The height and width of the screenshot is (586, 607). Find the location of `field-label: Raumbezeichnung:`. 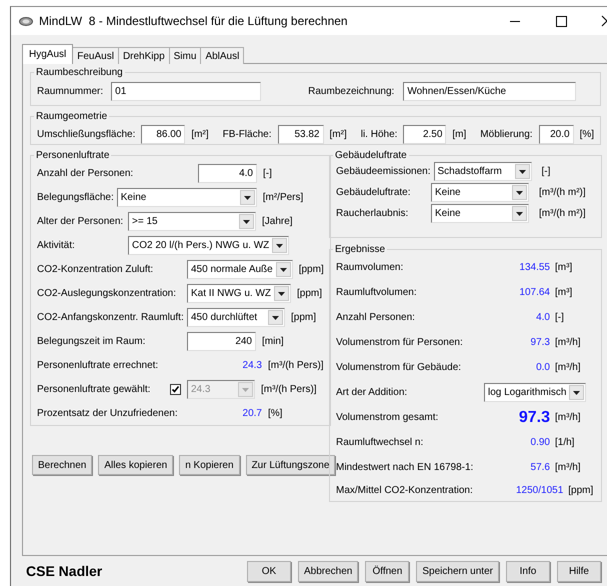

field-label: Raumbezeichnung: is located at coordinates (352, 91).